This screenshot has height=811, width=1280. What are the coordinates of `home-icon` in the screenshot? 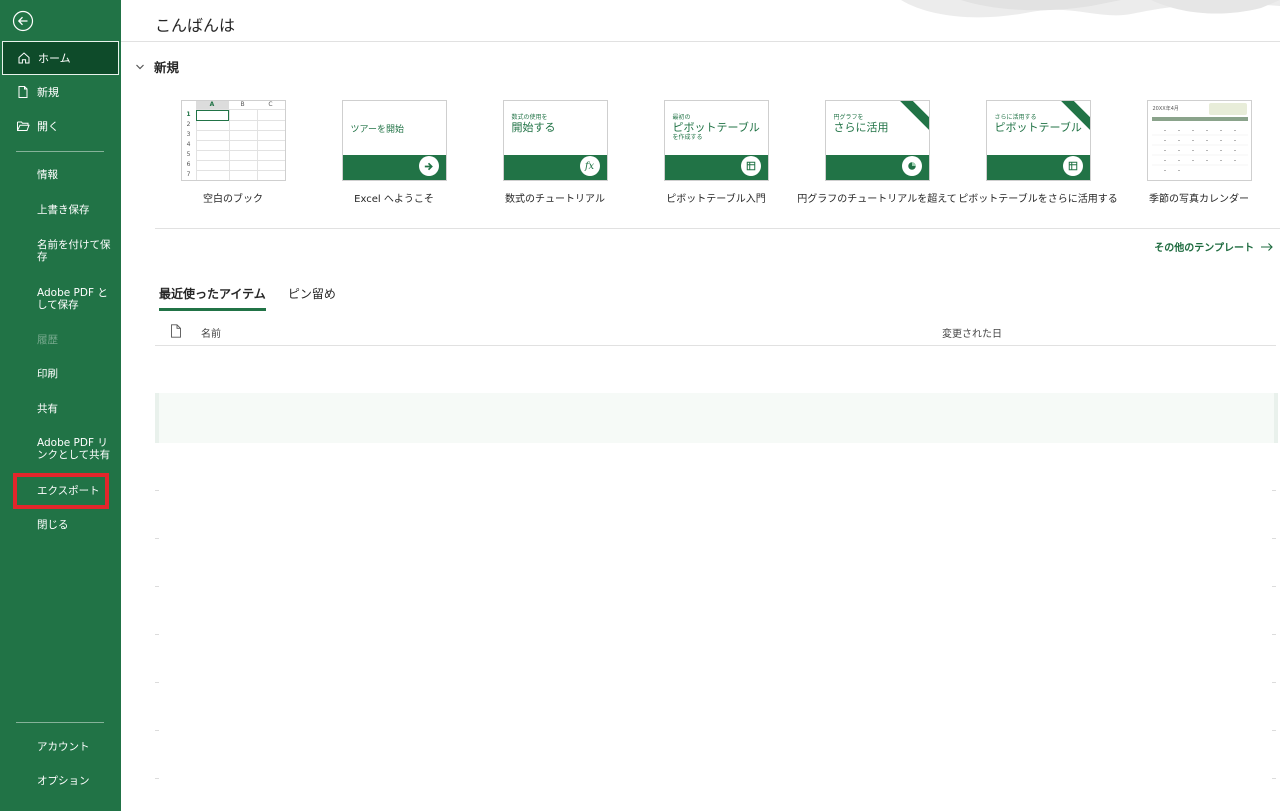 It's located at (24, 58).